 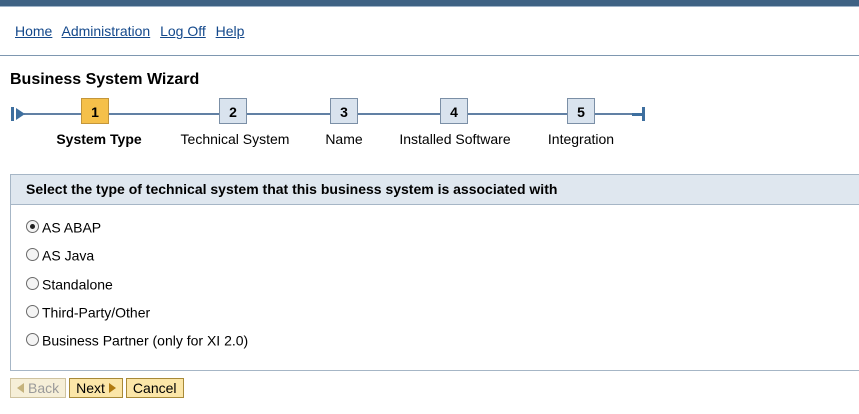 What do you see at coordinates (344, 111) in the screenshot?
I see `step-3-name: 3` at bounding box center [344, 111].